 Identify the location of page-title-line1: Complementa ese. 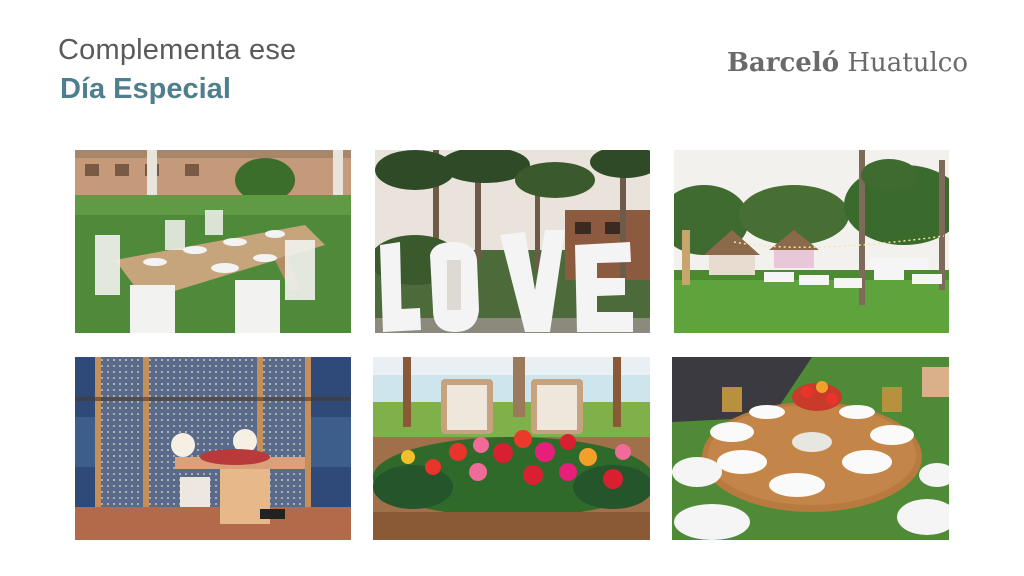
(177, 50).